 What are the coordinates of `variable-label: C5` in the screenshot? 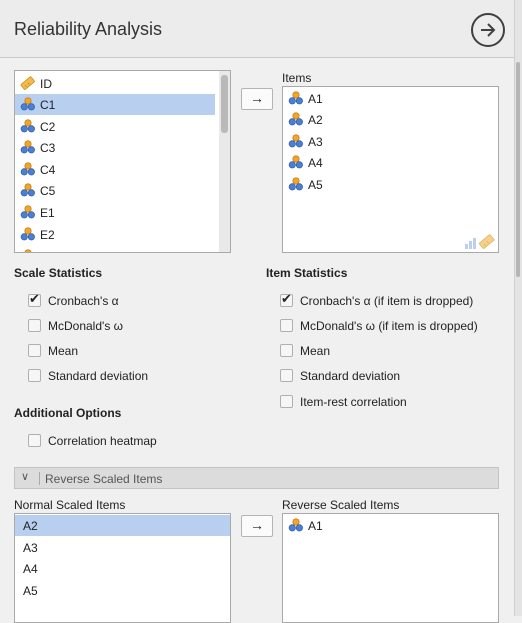 It's located at (48, 191).